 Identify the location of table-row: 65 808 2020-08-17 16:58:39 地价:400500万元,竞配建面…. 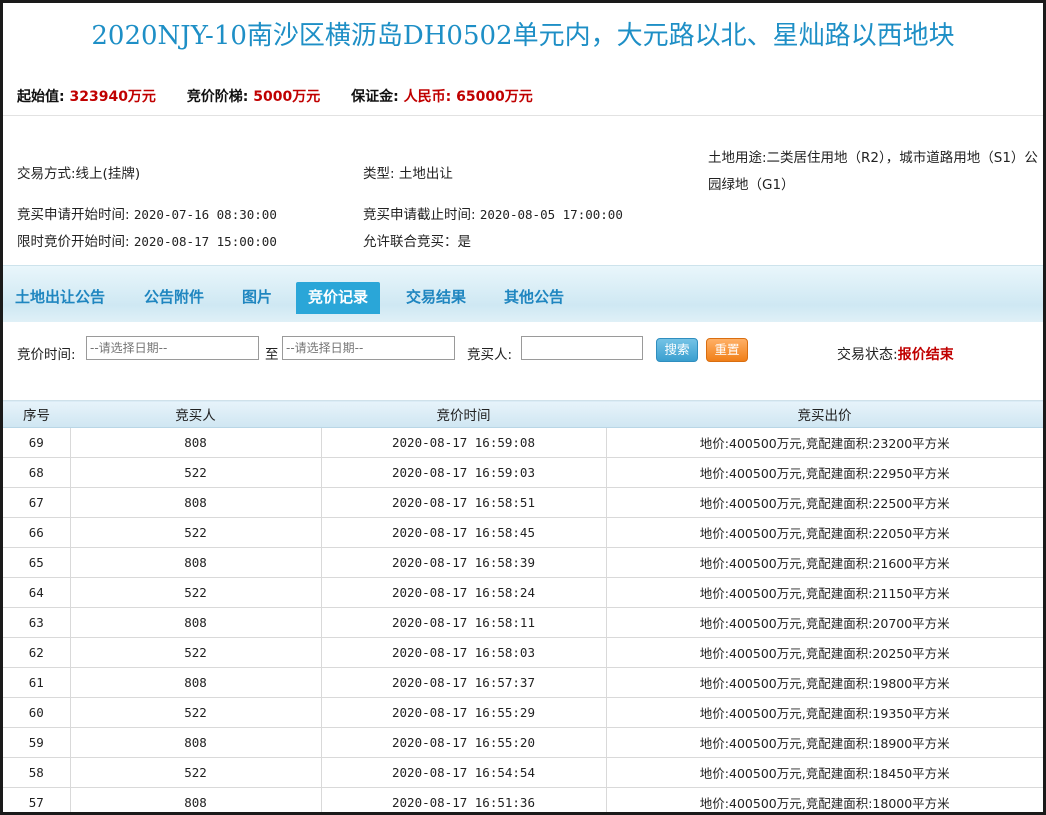
(523, 562).